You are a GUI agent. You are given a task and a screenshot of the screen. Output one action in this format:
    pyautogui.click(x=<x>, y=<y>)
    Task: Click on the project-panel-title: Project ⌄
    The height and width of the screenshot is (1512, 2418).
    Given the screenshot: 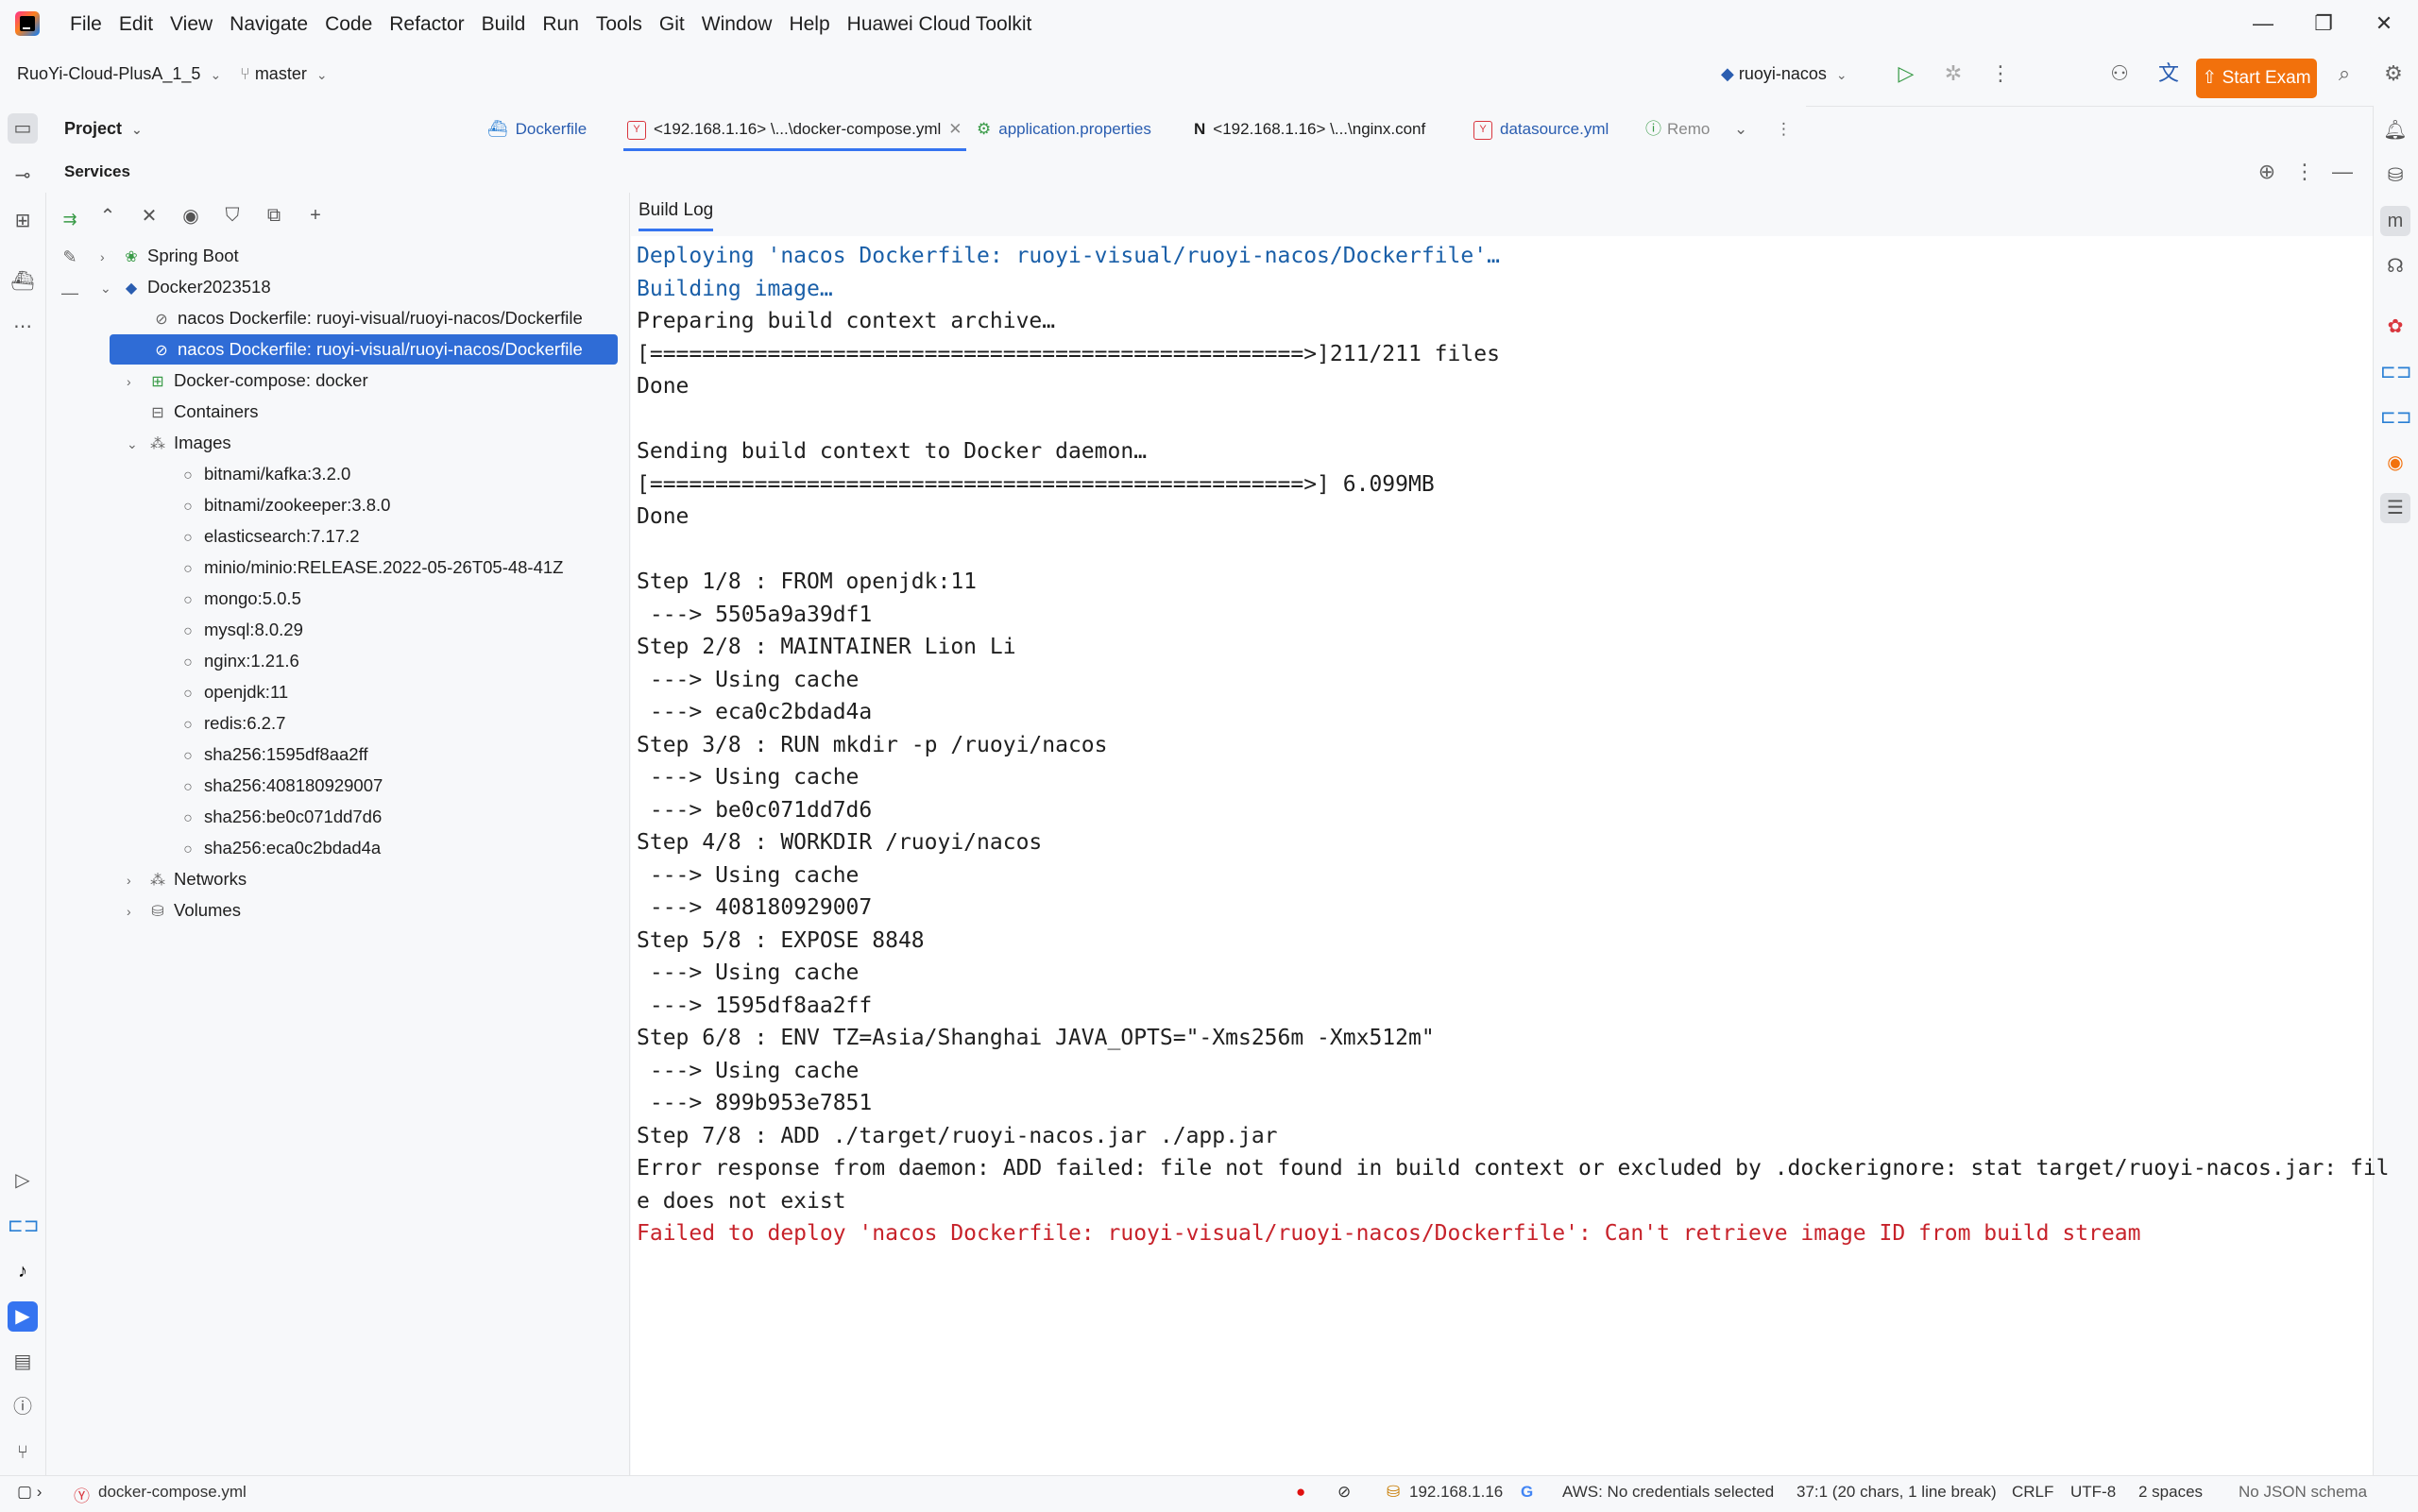 What is the action you would take?
    pyautogui.click(x=103, y=129)
    